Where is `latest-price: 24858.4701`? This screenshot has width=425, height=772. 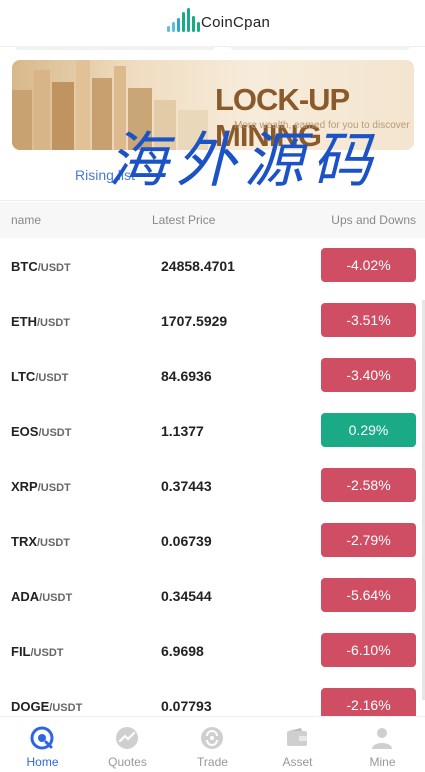 latest-price: 24858.4701 is located at coordinates (198, 266).